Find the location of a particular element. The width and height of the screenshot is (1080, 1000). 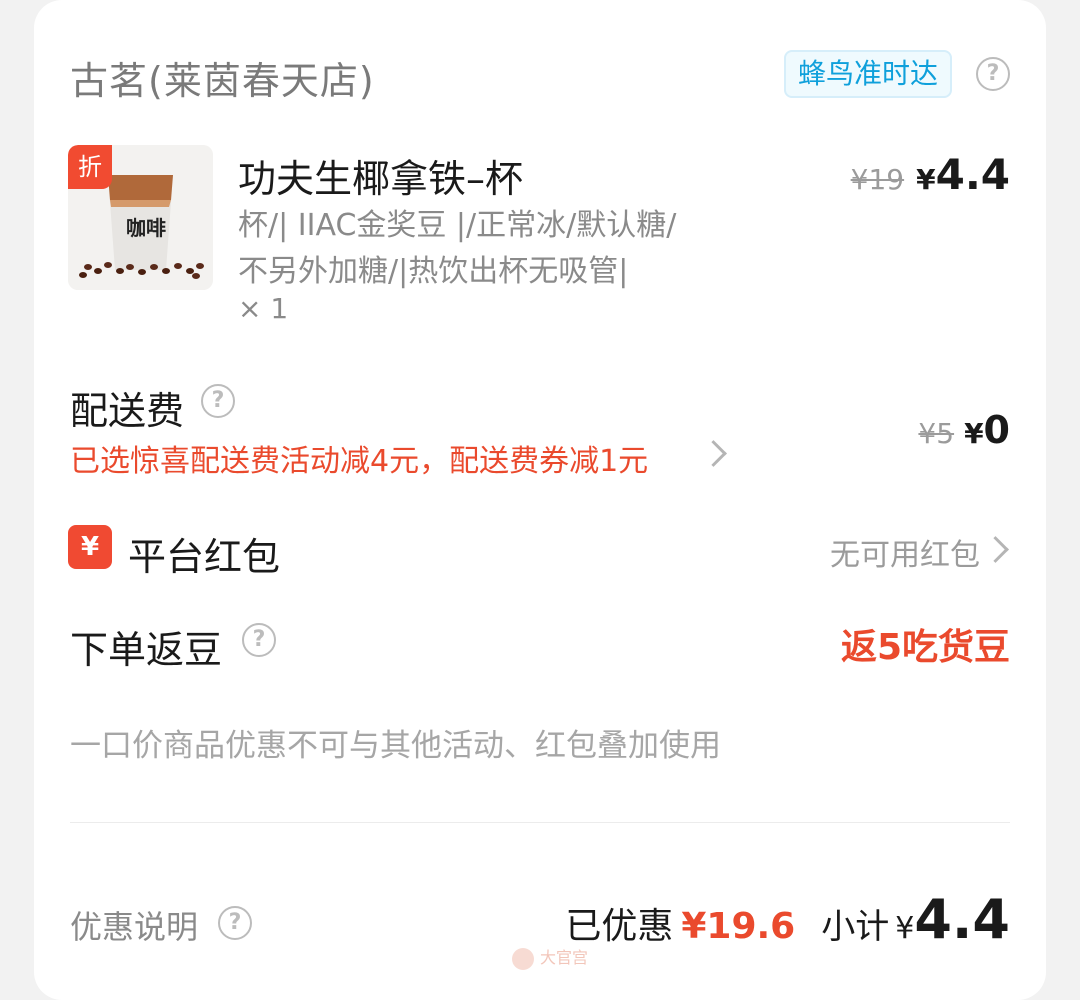

delivery-fee-value: 0 is located at coordinates (996, 430).